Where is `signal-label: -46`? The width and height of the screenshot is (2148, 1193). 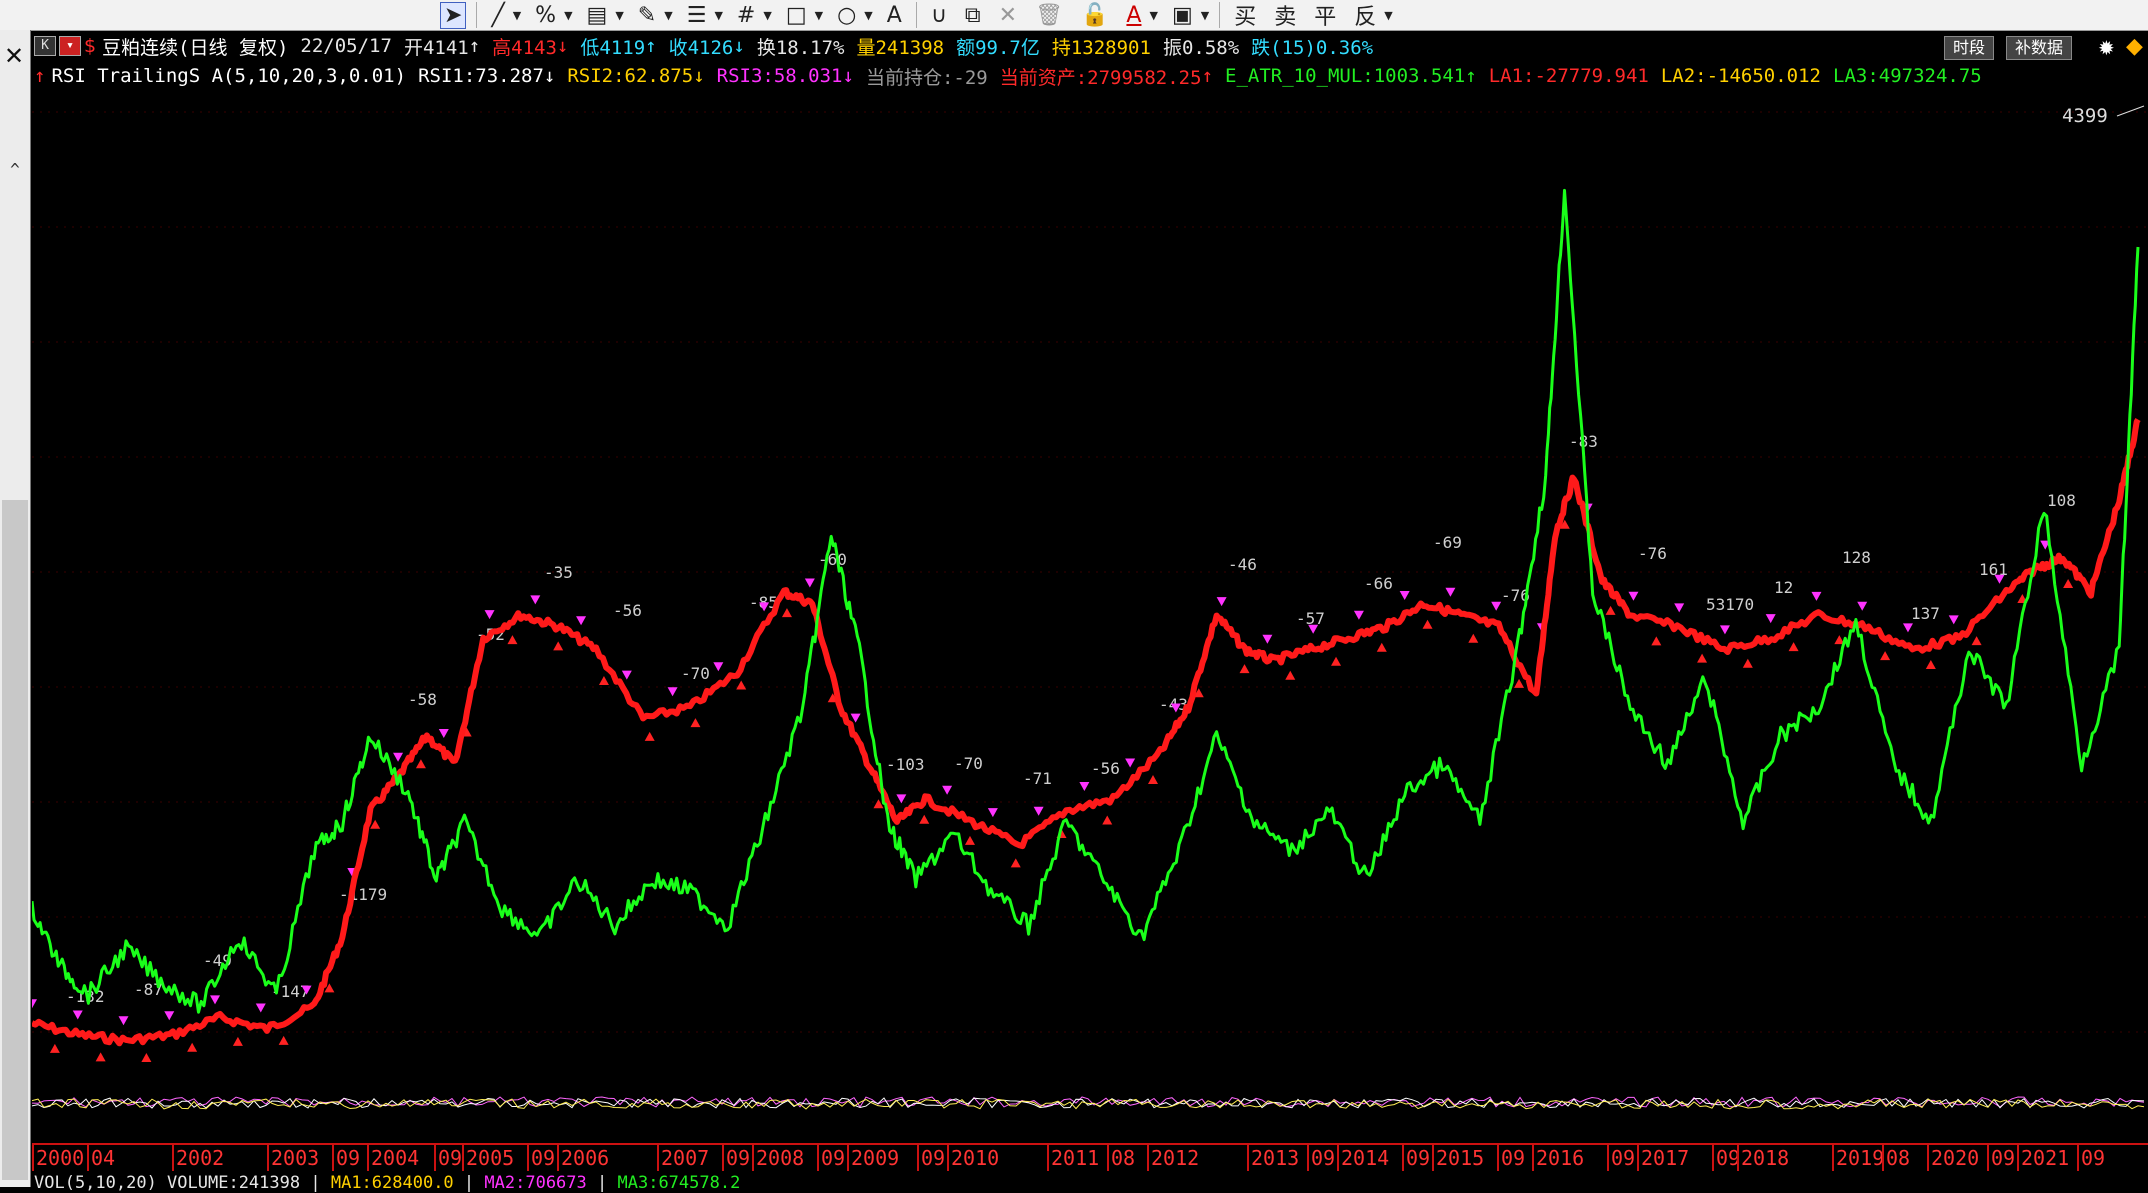 signal-label: -46 is located at coordinates (1242, 564).